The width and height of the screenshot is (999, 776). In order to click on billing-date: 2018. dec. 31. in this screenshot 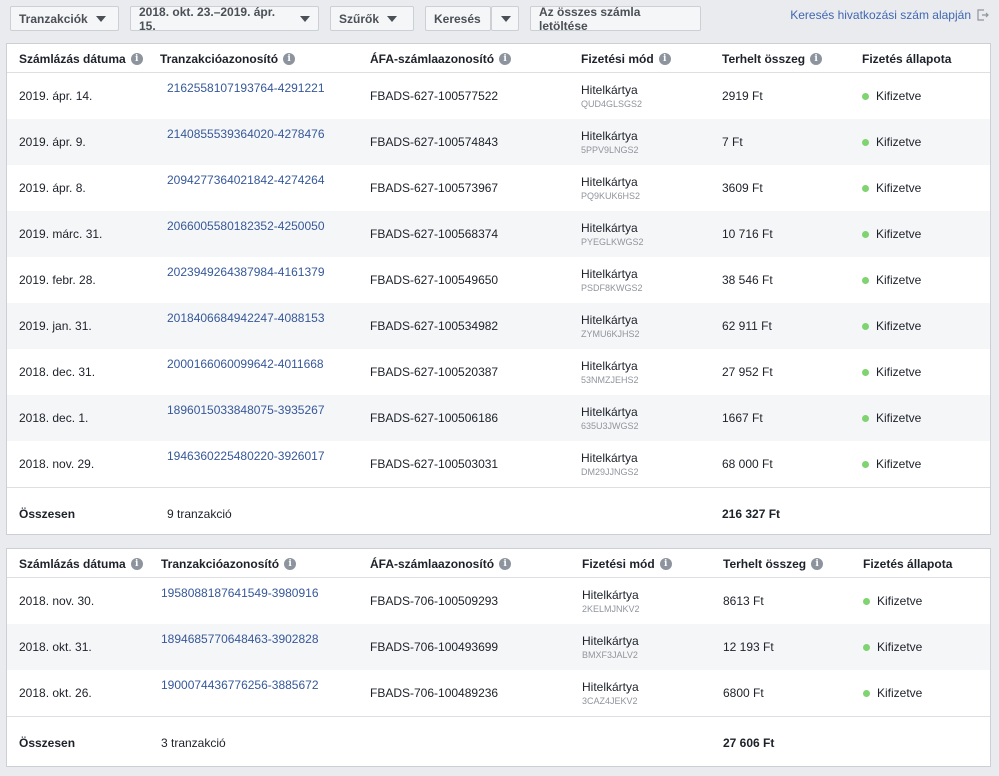, I will do `click(57, 372)`.